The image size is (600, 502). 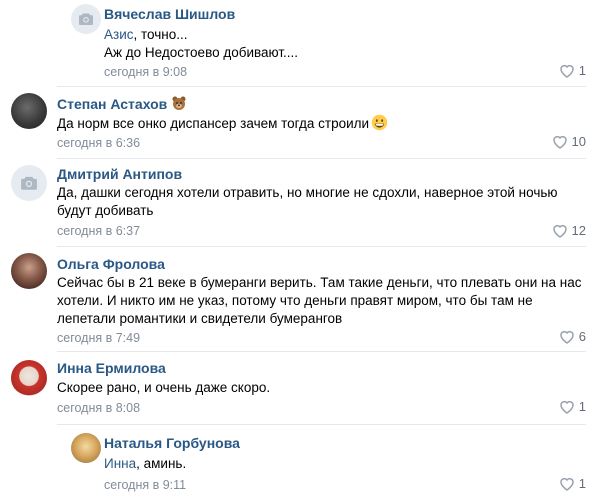 I want to click on comment-timestamp: сегодня в 6:37, so click(x=98, y=231).